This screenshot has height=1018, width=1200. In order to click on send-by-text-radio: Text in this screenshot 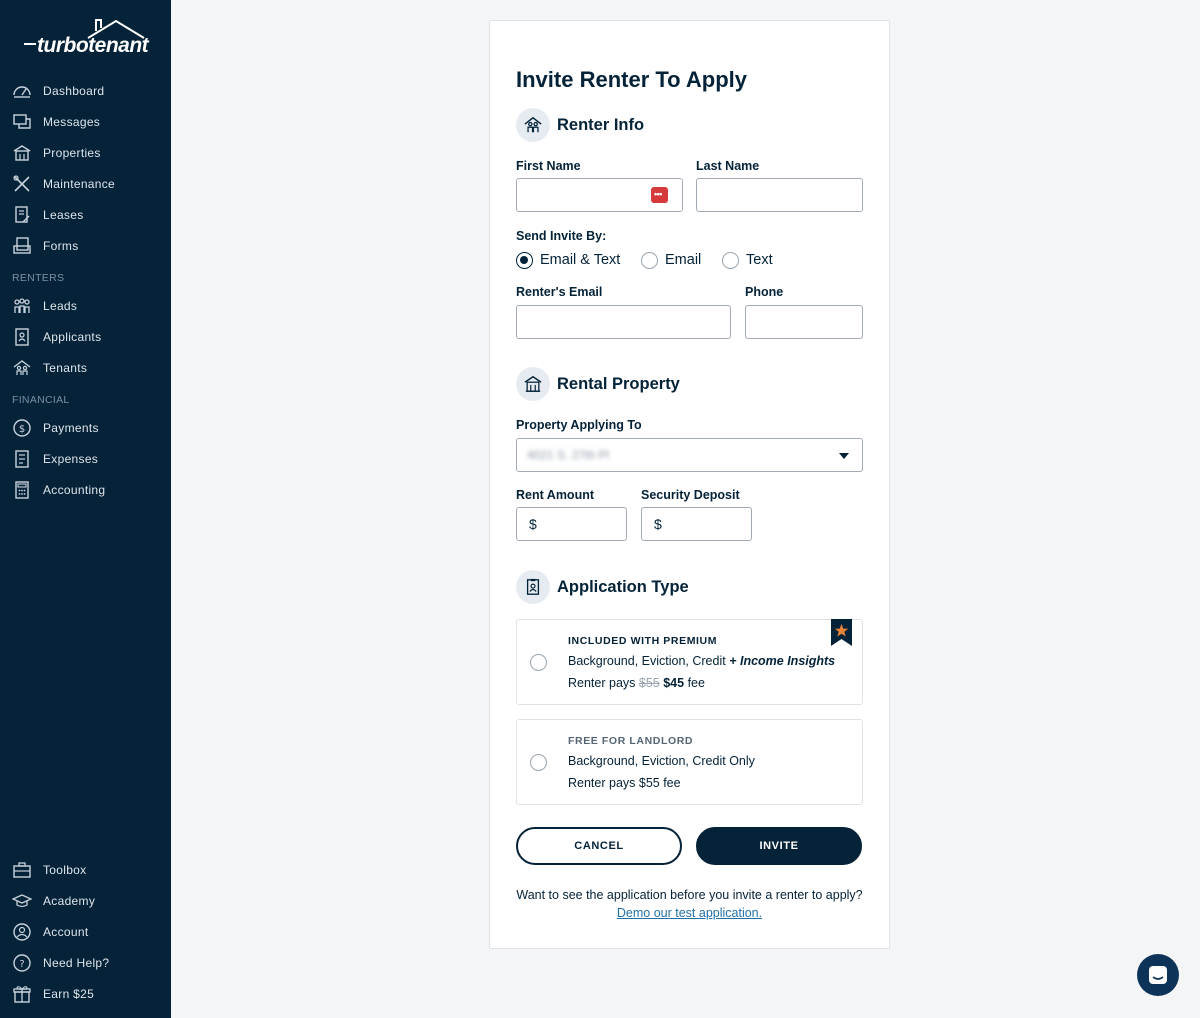, I will do `click(747, 260)`.